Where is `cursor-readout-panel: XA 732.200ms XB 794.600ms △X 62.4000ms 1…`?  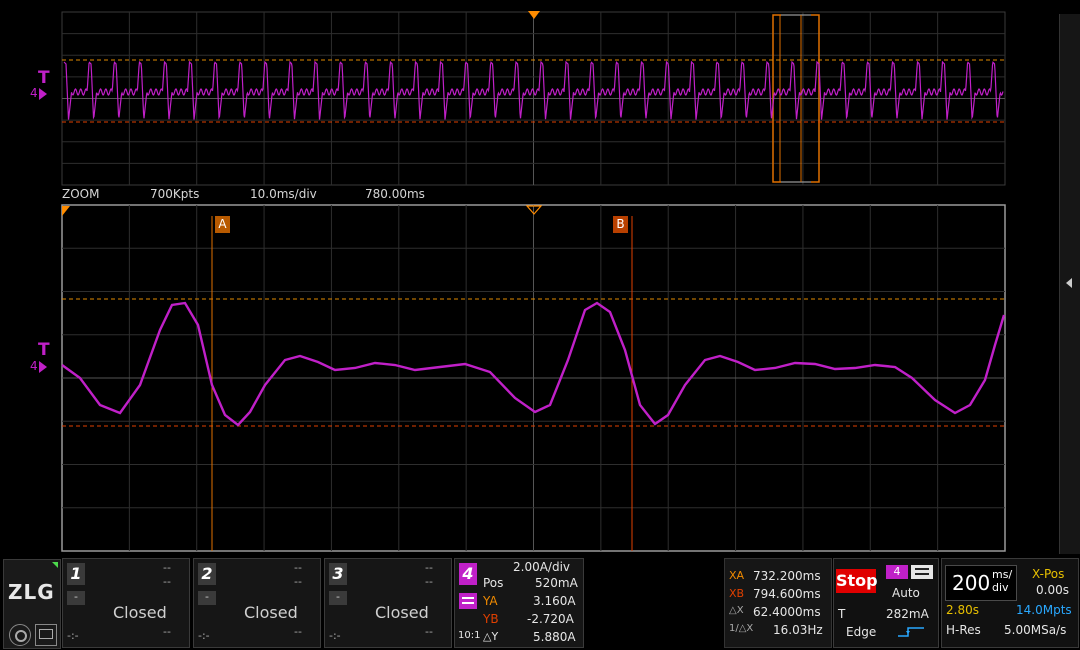 cursor-readout-panel: XA 732.200ms XB 794.600ms △X 62.4000ms 1… is located at coordinates (778, 603).